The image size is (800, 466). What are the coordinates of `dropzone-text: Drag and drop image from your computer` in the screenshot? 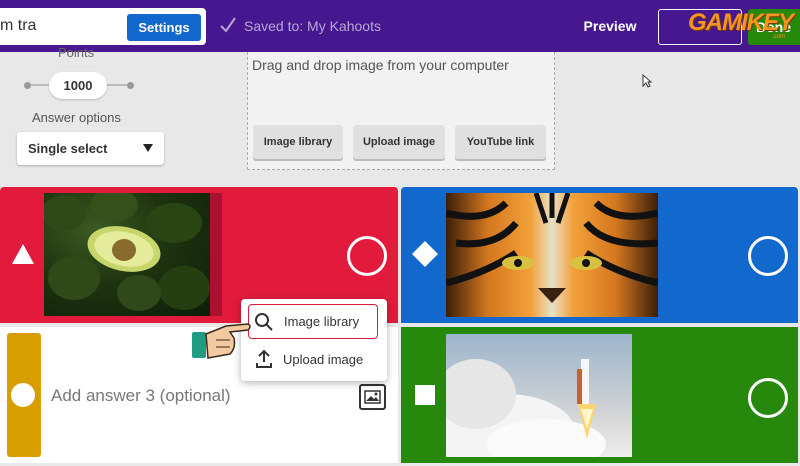 It's located at (380, 65).